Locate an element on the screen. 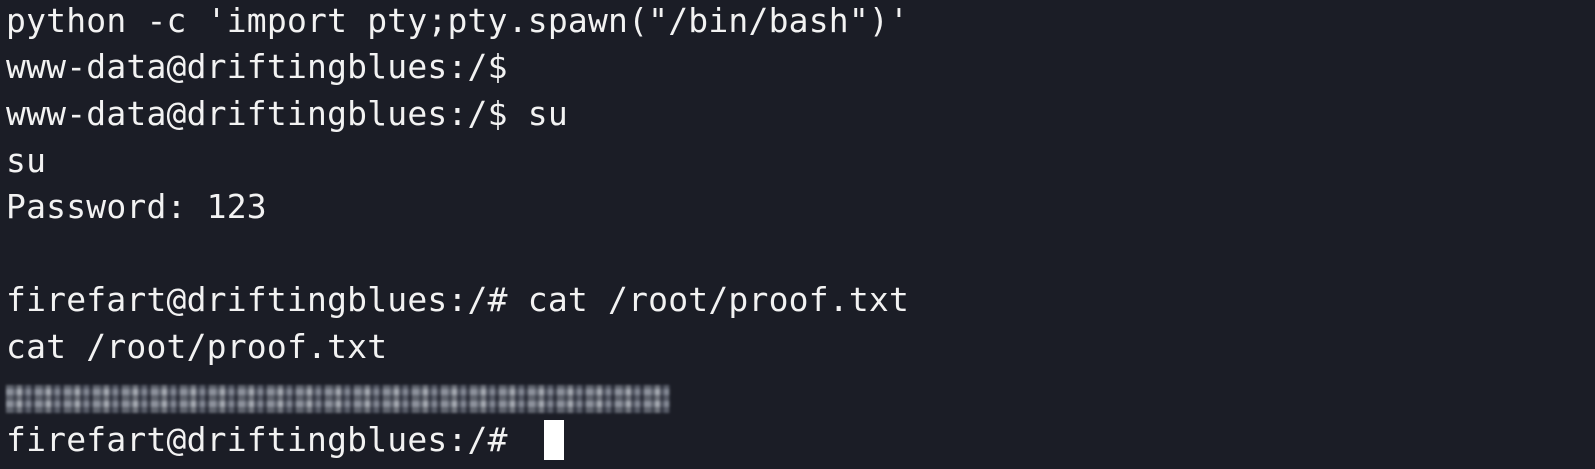 The height and width of the screenshot is (469, 1595). terminal-cursor is located at coordinates (554, 440).